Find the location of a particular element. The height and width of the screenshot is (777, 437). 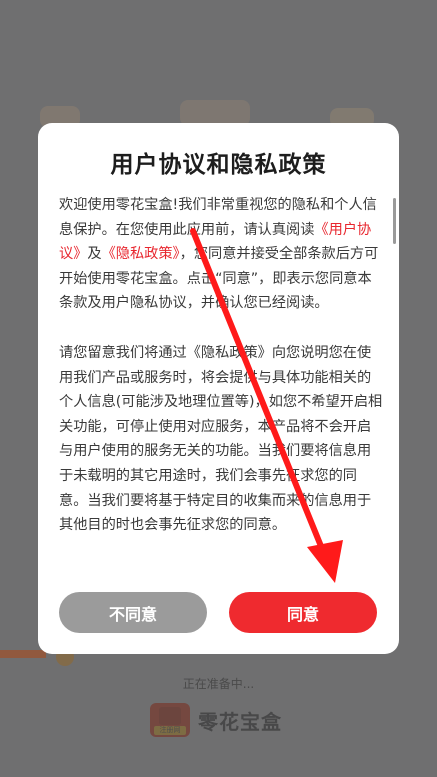

arrow-head is located at coordinates (325, 561).